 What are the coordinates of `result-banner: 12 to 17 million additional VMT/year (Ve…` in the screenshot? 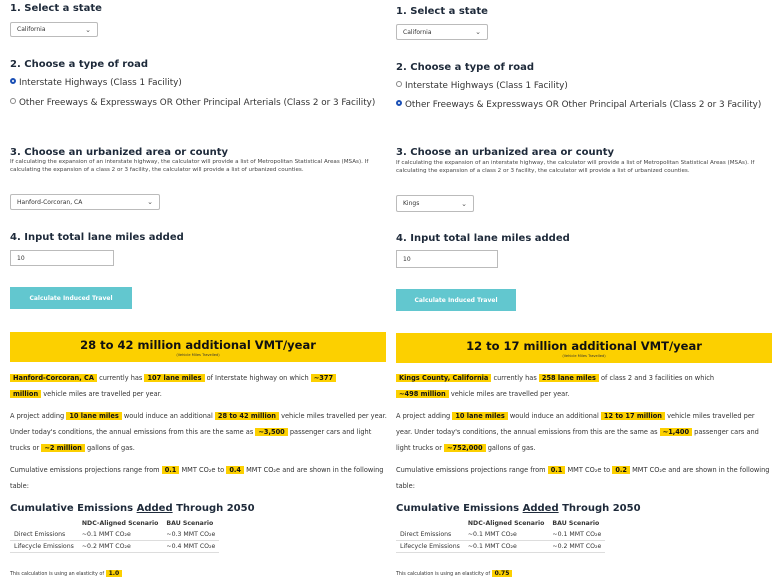 It's located at (584, 348).